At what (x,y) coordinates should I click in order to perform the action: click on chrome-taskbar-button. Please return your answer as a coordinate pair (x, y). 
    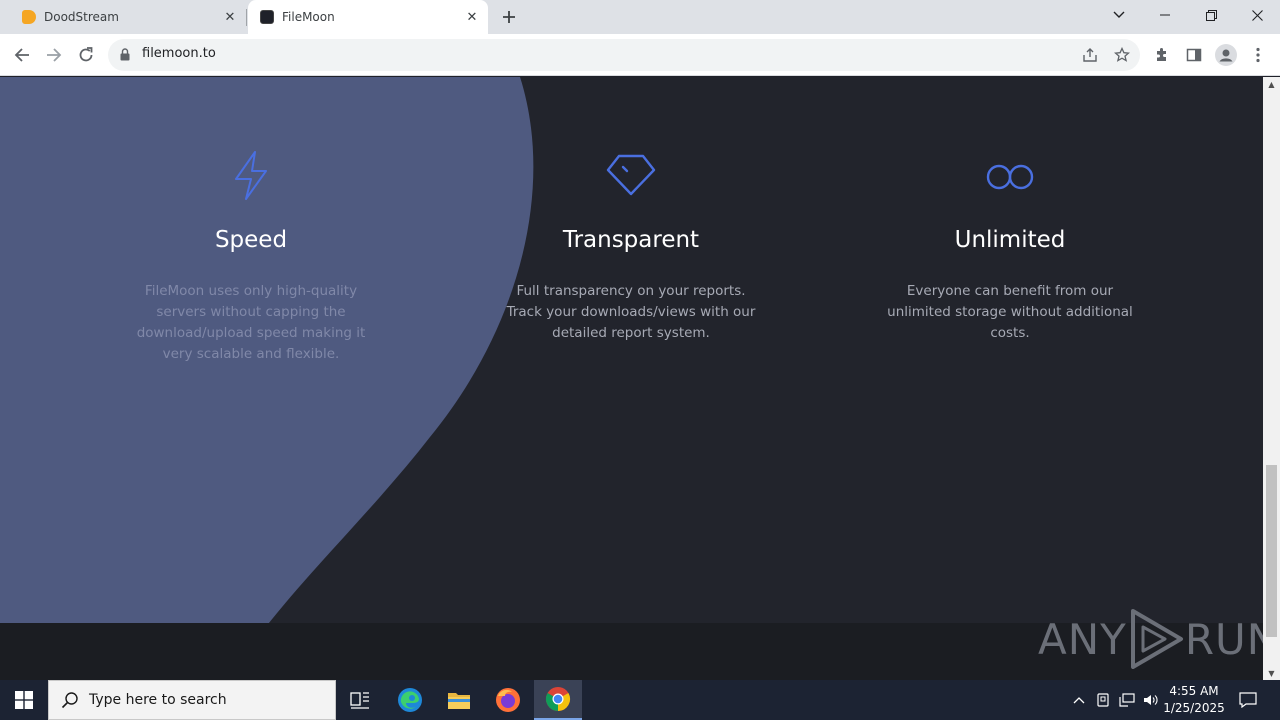
    Looking at the image, I should click on (558, 700).